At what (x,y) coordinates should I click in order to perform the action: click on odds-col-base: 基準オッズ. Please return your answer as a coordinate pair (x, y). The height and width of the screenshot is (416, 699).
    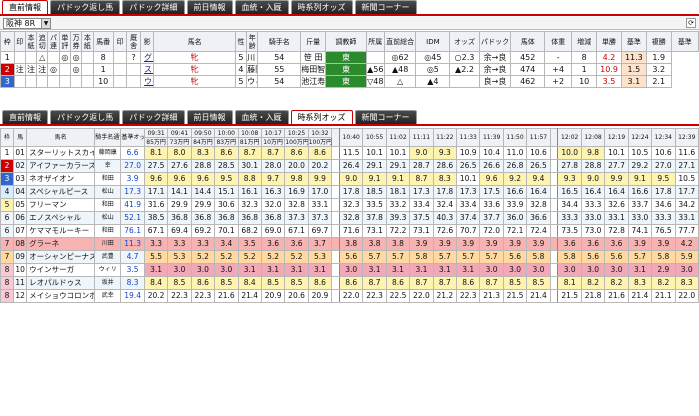
    Looking at the image, I should click on (132, 137).